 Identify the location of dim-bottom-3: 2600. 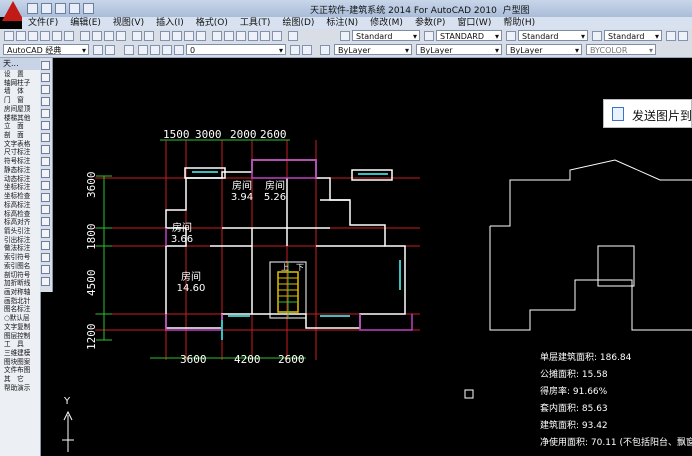
(291, 359).